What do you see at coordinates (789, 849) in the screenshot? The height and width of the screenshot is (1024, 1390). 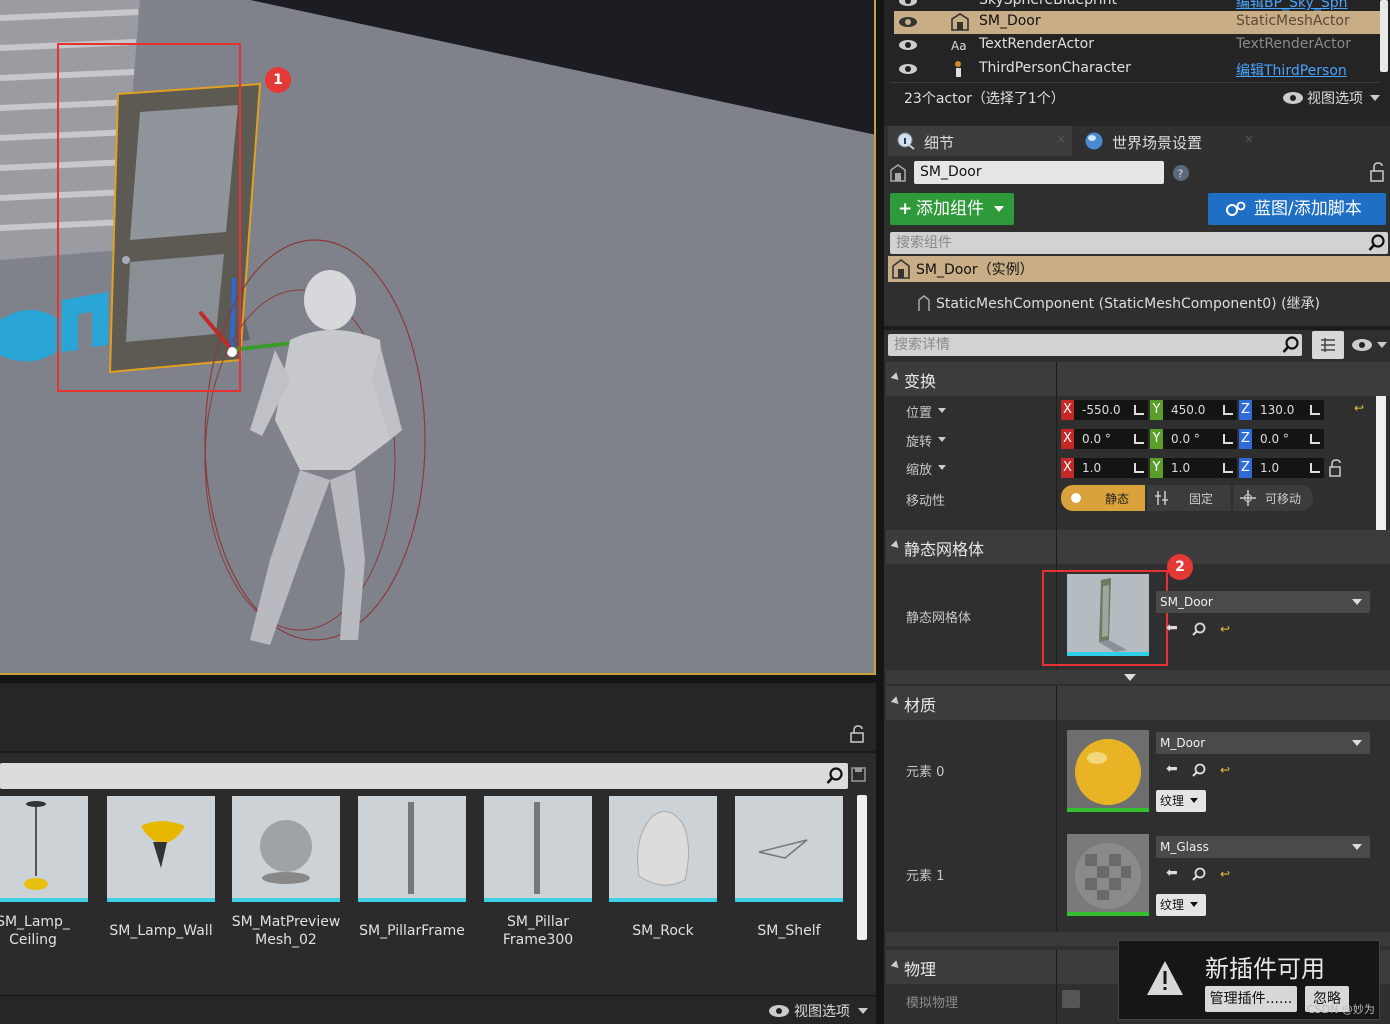 I see `asset-tile-shelf` at bounding box center [789, 849].